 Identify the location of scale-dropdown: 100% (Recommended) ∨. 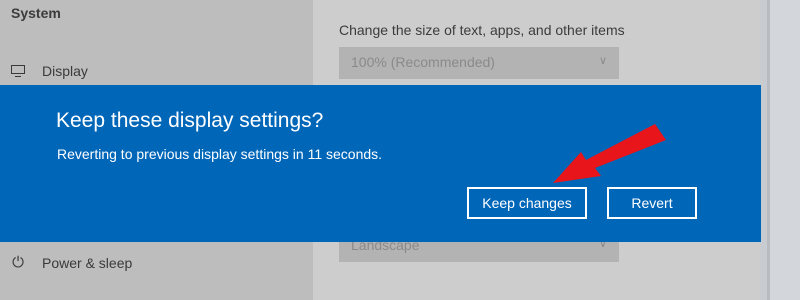
(479, 63).